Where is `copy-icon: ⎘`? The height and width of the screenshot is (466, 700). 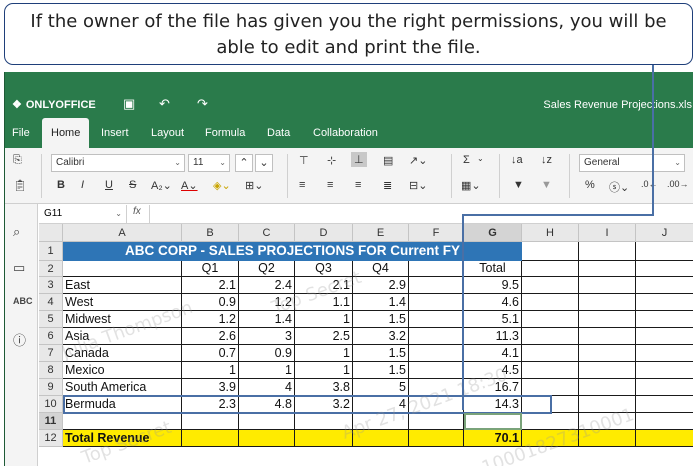 copy-icon: ⎘ is located at coordinates (17, 160).